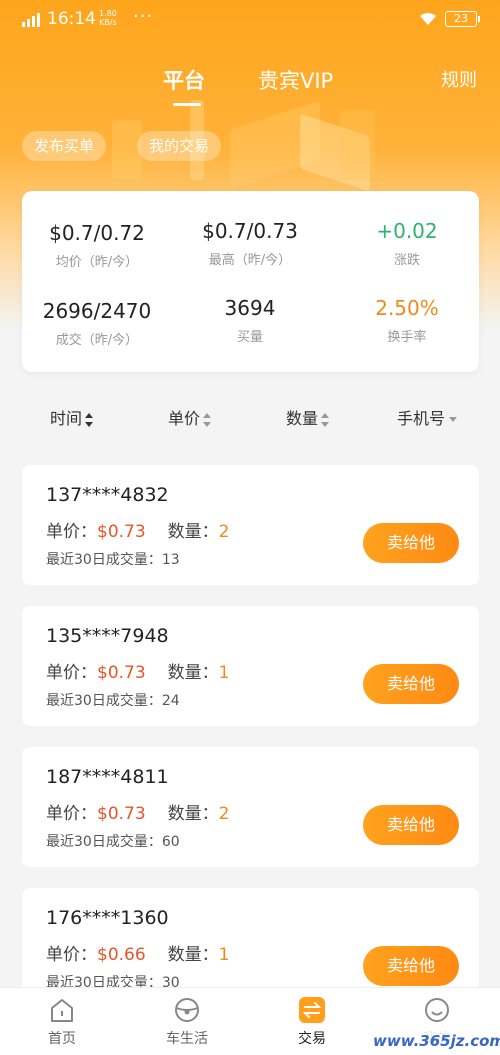 The image size is (500, 1055). Describe the element at coordinates (407, 320) in the screenshot. I see `stat-turnover-rate: 2.50% 换手率` at that location.